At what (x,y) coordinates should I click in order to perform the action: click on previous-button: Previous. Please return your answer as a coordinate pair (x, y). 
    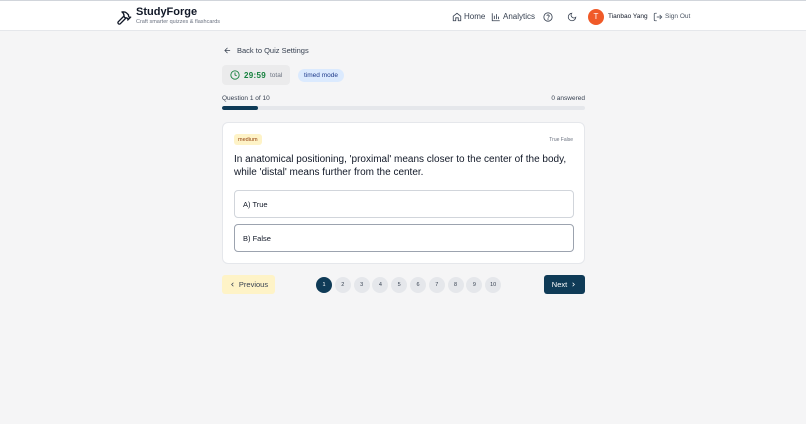
    Looking at the image, I should click on (248, 284).